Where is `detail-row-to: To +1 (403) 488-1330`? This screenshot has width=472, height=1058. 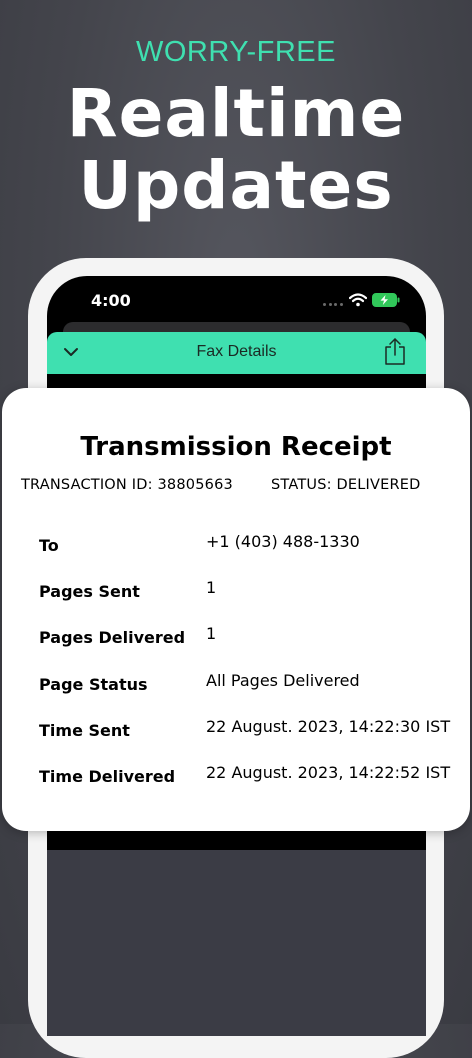
detail-row-to: To +1 (403) 488-1330 is located at coordinates (236, 546).